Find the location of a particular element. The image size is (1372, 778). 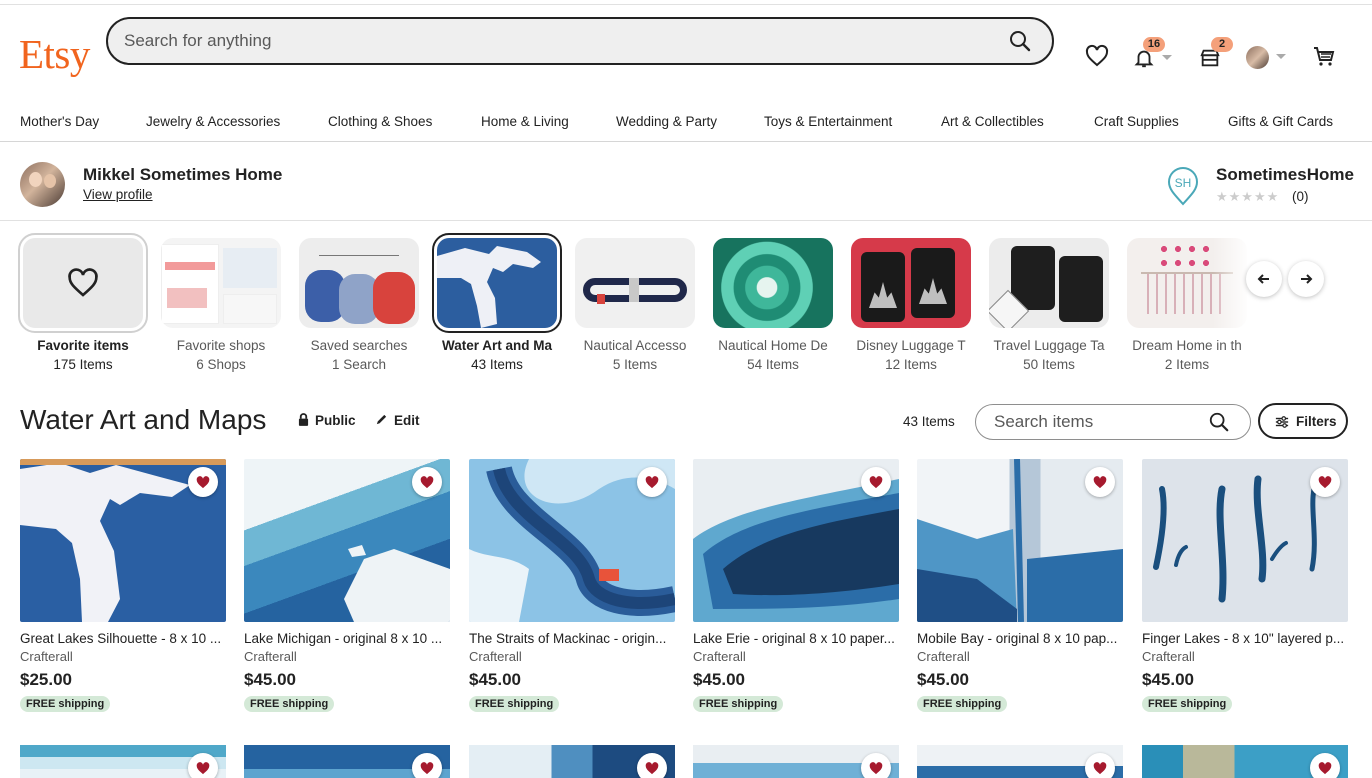

collection-nautical-accessories: Nautical Accesso 5 Items is located at coordinates (635, 305).